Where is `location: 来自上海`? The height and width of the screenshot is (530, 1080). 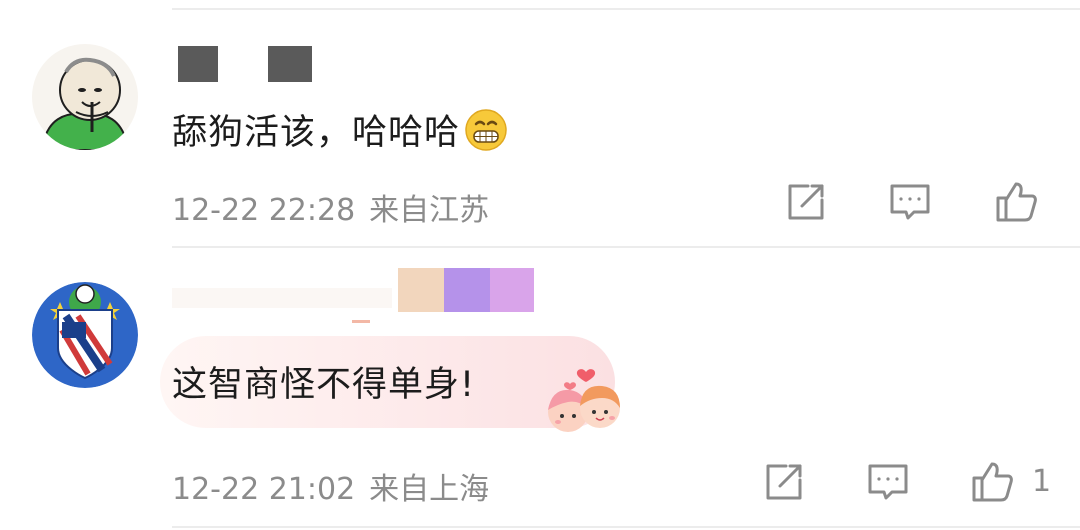
location: 来自上海 is located at coordinates (429, 489).